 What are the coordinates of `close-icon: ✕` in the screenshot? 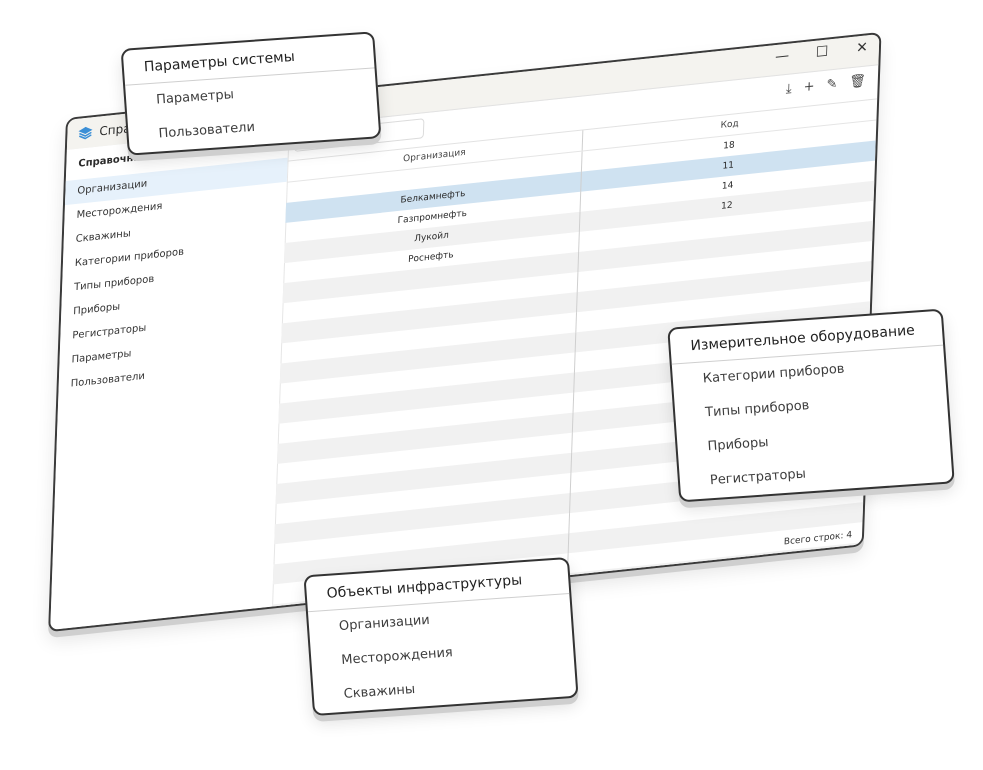 It's located at (862, 48).